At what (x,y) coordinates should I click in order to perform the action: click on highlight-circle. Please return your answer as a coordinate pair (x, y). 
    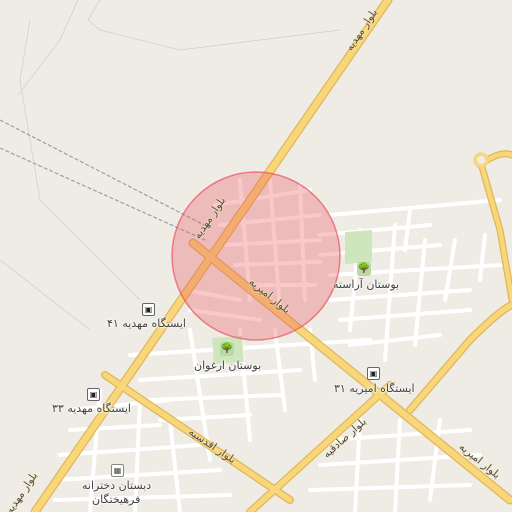
    Looking at the image, I should click on (256, 256).